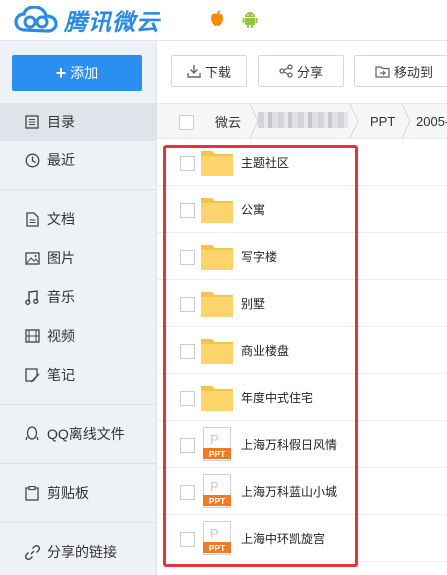  Describe the element at coordinates (112, 23) in the screenshot. I see `brand-title: 腾讯微云` at that location.